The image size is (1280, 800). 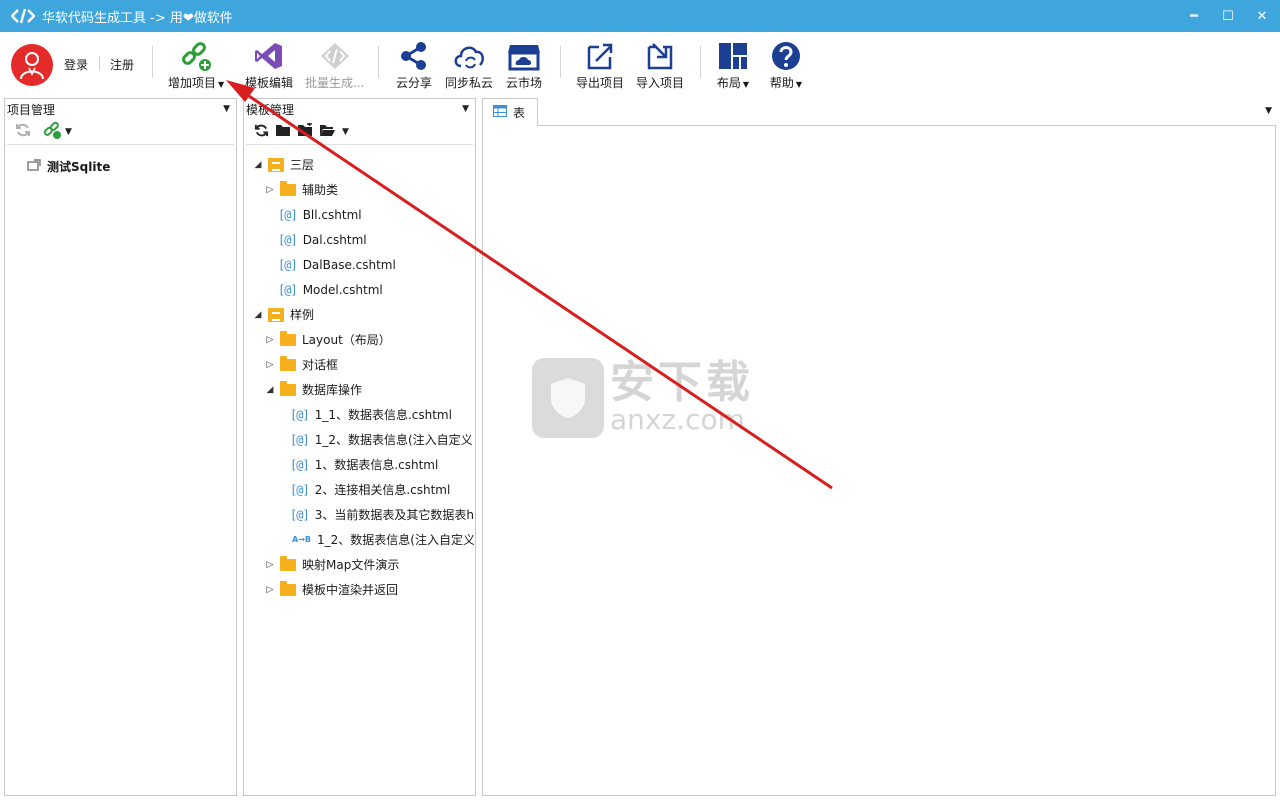 What do you see at coordinates (376, 465) in the screenshot?
I see `tree-node-label: 1、数据表信息.cshtml` at bounding box center [376, 465].